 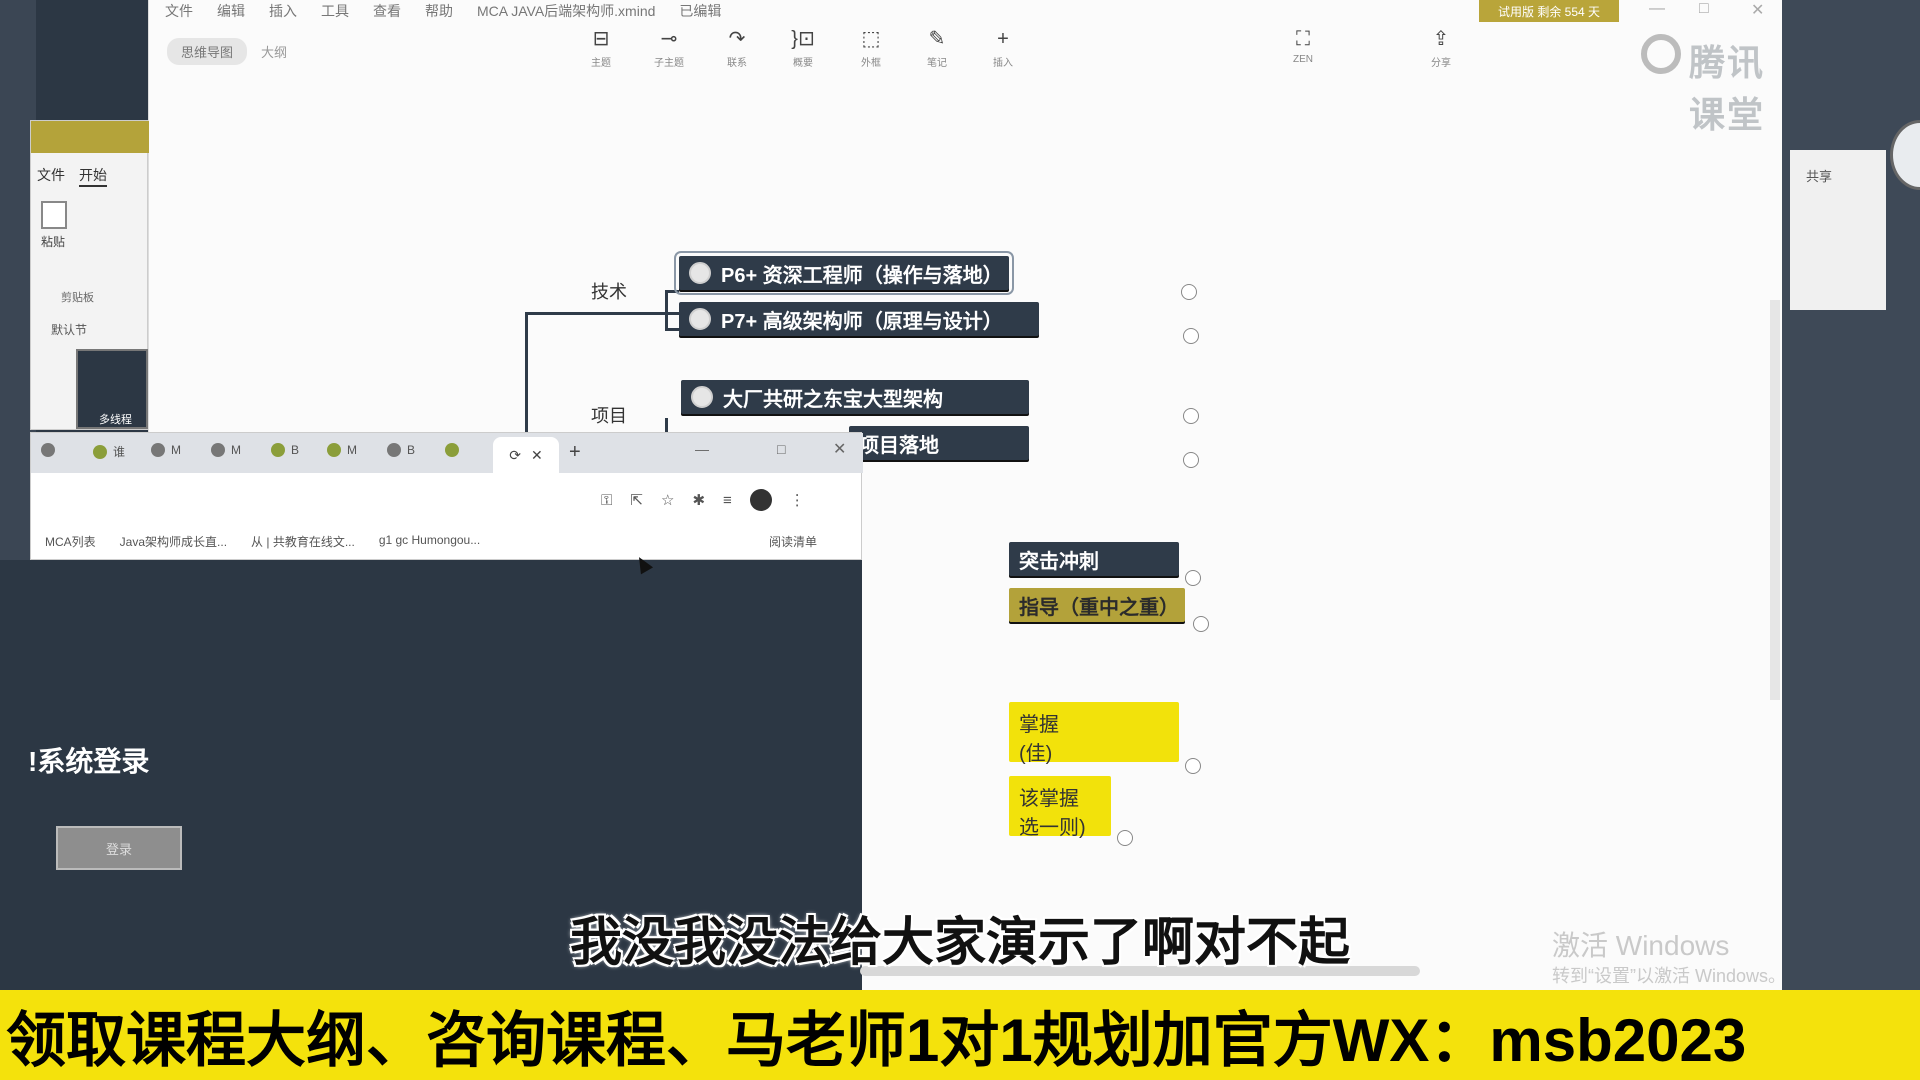 What do you see at coordinates (636, 500) in the screenshot?
I see `share-icon: ⇱` at bounding box center [636, 500].